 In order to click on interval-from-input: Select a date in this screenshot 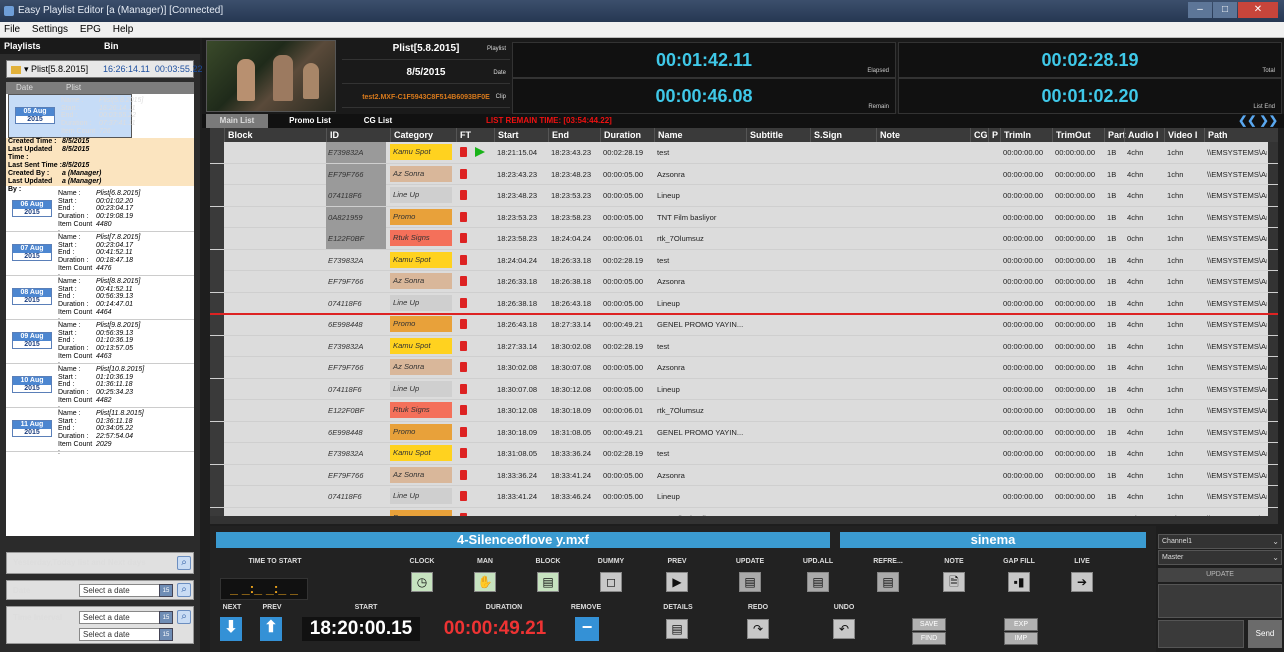, I will do `click(122, 617)`.